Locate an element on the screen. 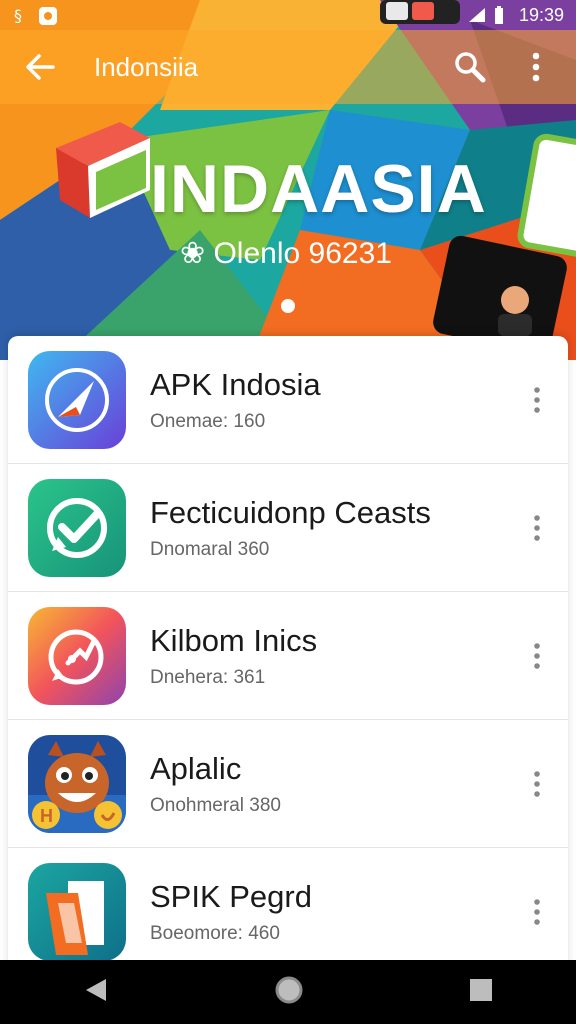  app-name: Fecticuidonp Ceasts is located at coordinates (290, 512).